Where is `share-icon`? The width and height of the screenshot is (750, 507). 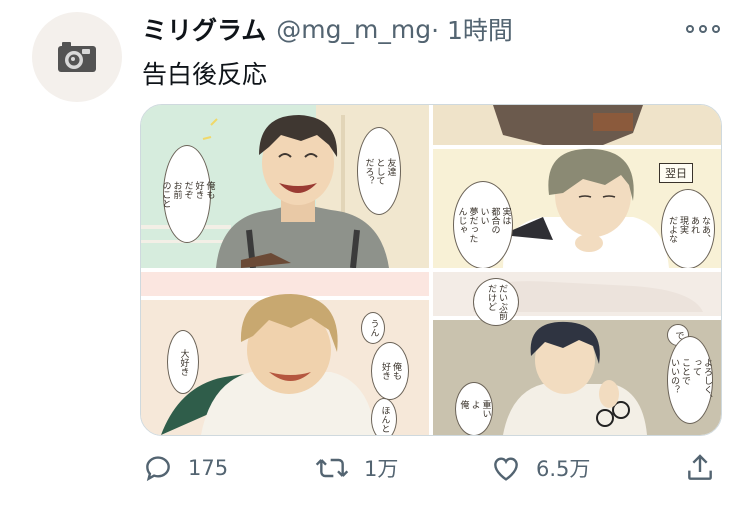
share-icon is located at coordinates (700, 467).